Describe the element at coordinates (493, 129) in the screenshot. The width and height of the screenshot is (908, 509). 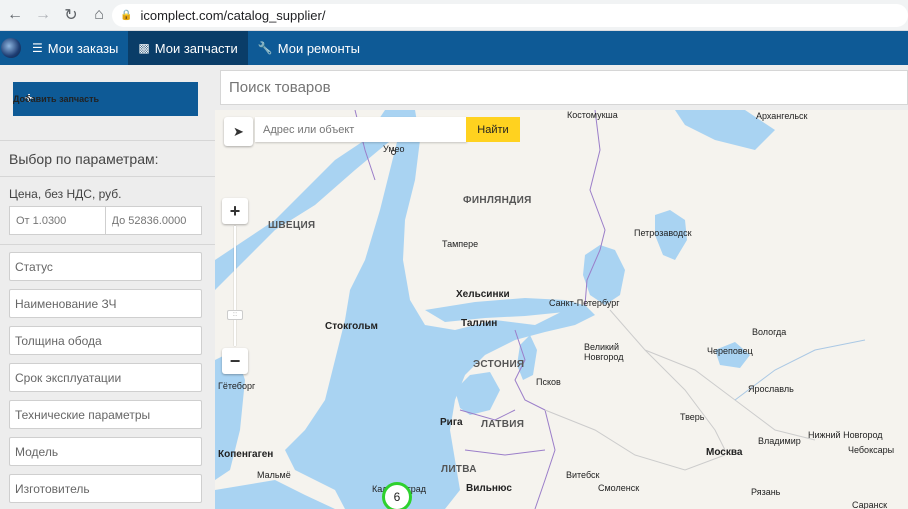
I see `find-button: Найти` at that location.